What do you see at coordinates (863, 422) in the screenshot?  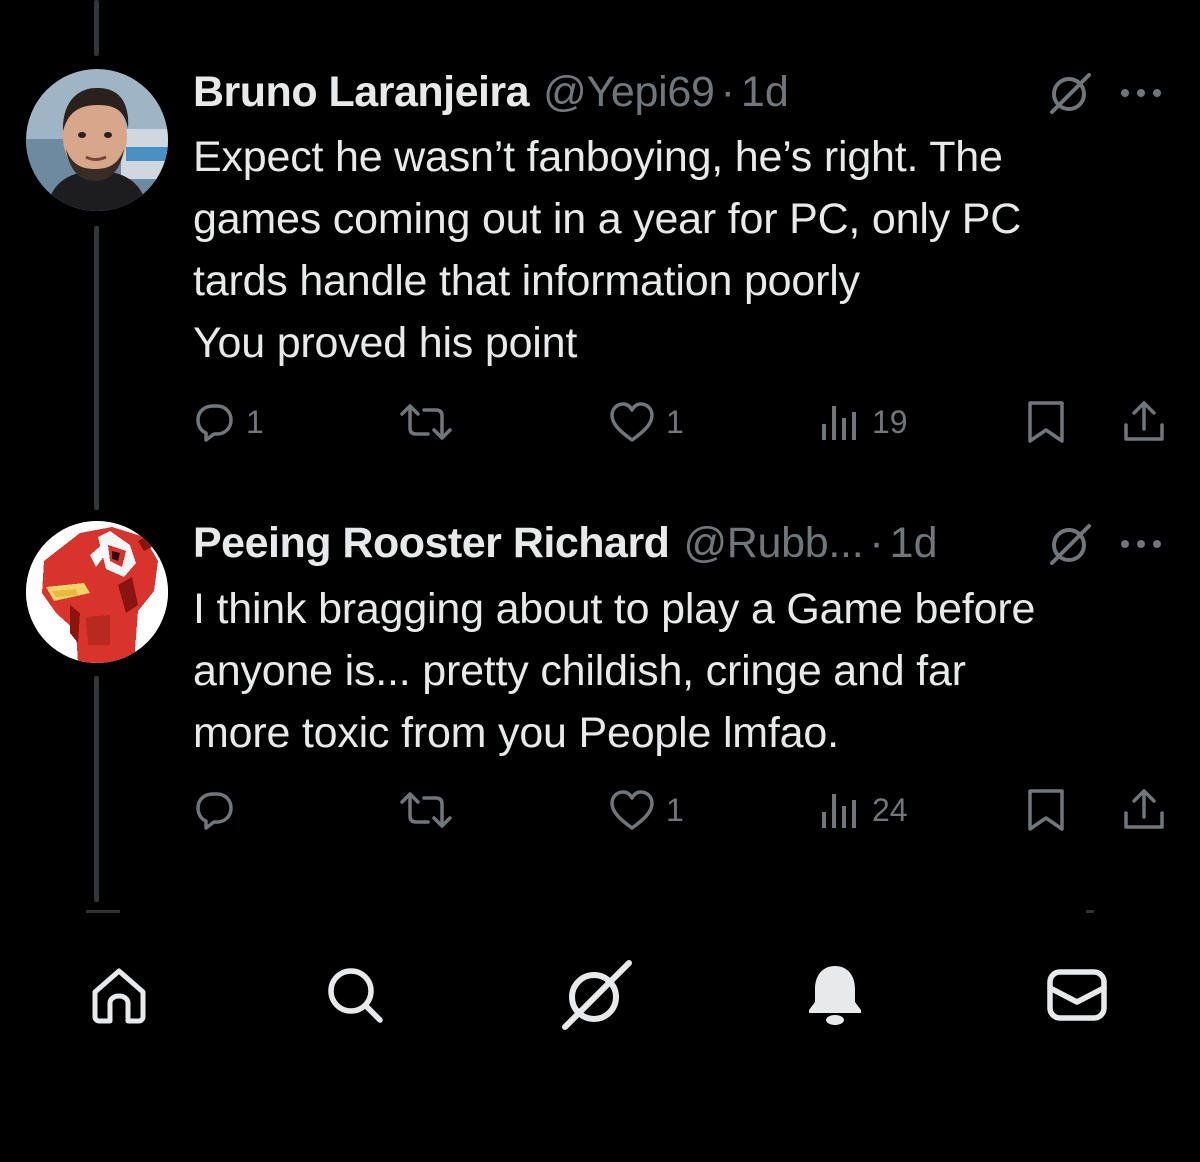 I see `views-button: 19` at bounding box center [863, 422].